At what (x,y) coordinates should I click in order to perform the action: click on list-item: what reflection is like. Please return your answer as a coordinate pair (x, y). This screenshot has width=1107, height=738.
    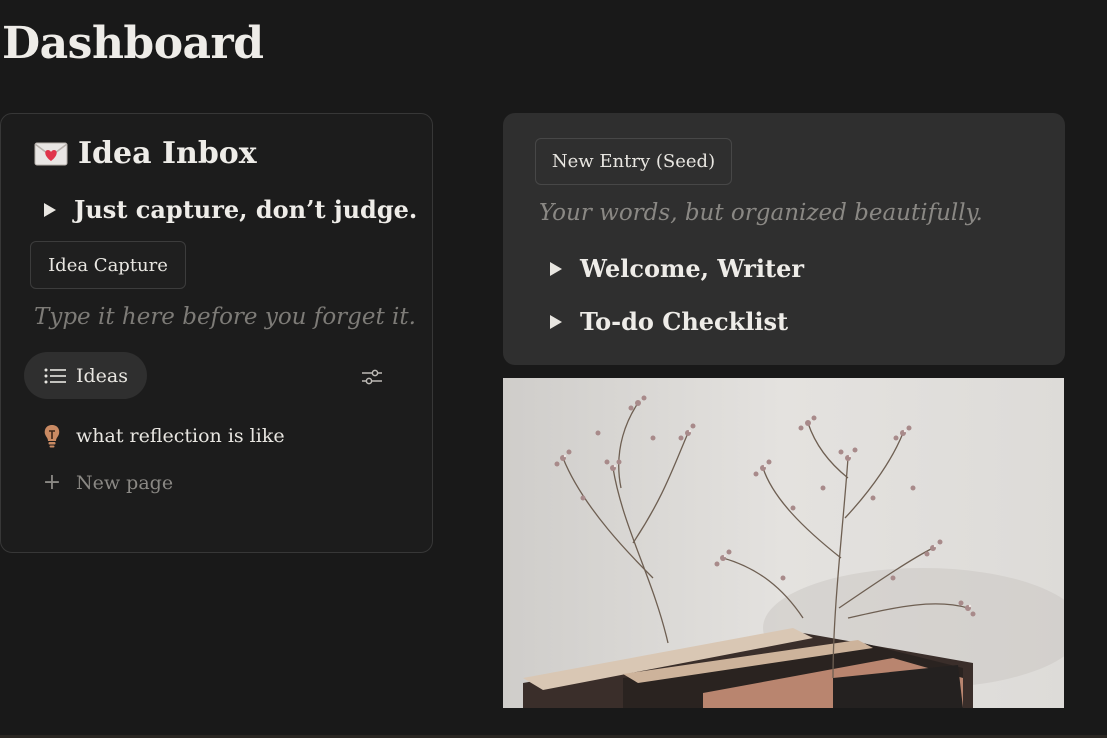
    Looking at the image, I should click on (163, 436).